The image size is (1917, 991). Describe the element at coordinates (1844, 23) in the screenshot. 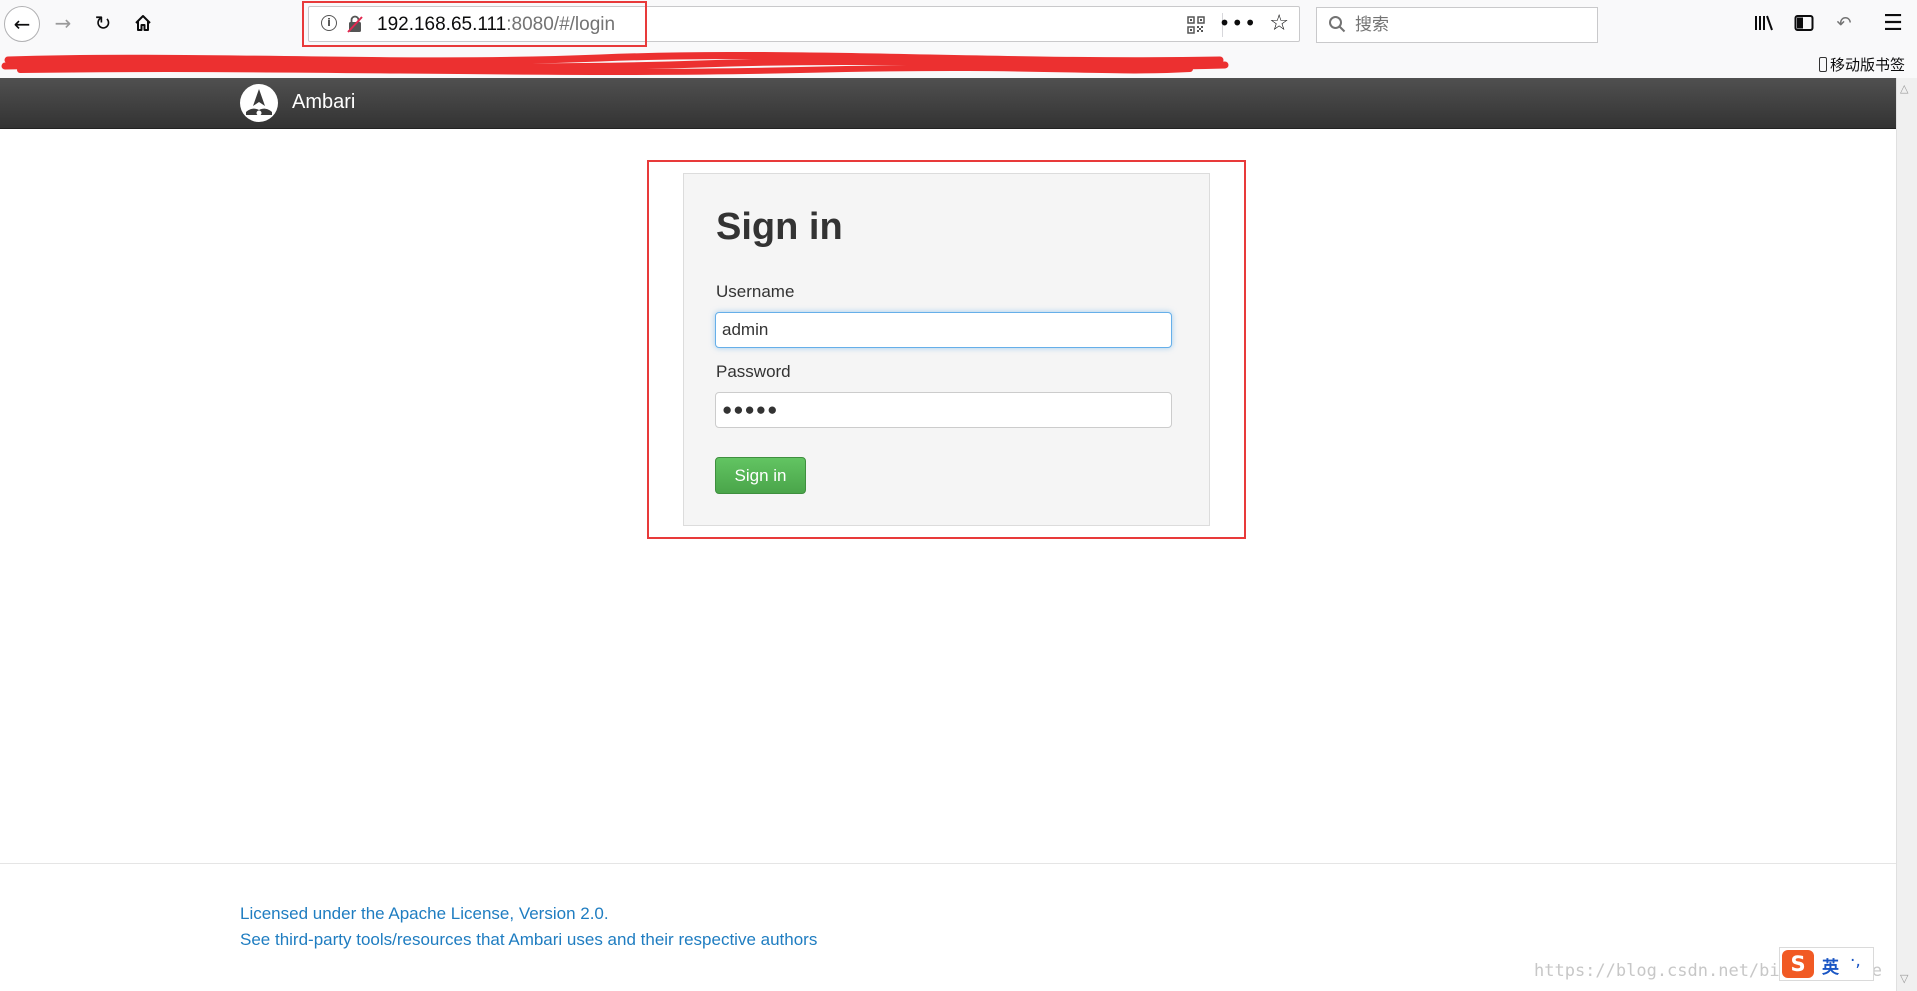

I see `undo-icon: ↶` at that location.